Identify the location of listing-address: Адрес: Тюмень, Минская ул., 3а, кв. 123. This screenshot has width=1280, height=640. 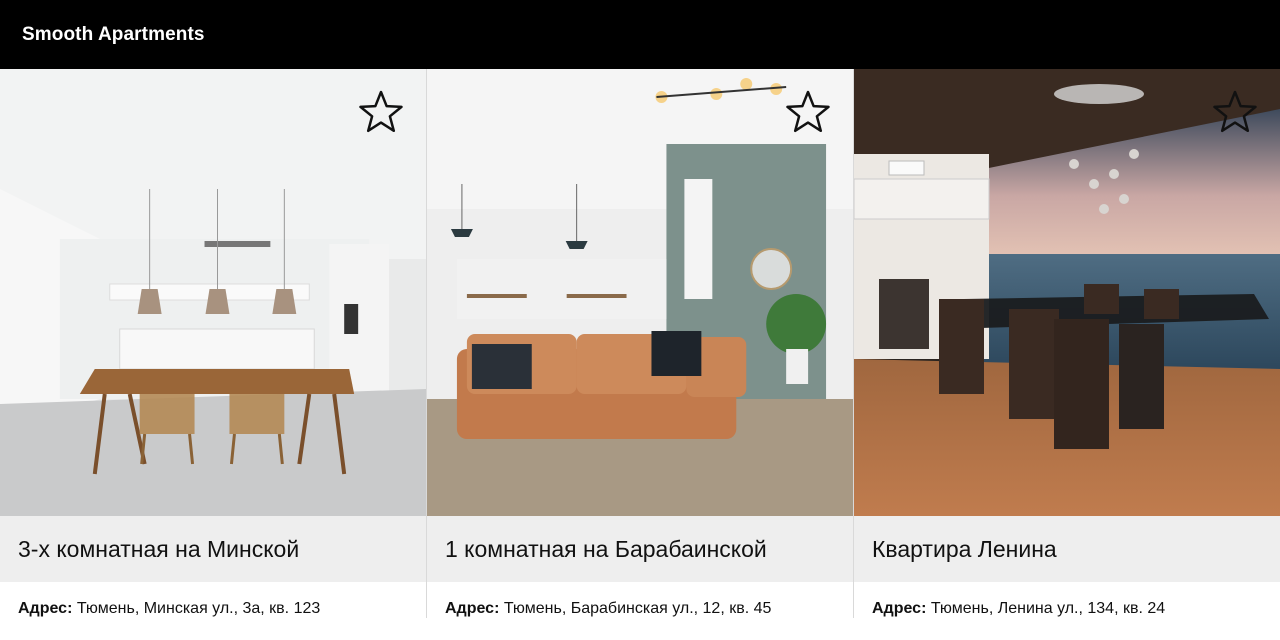
(213, 600).